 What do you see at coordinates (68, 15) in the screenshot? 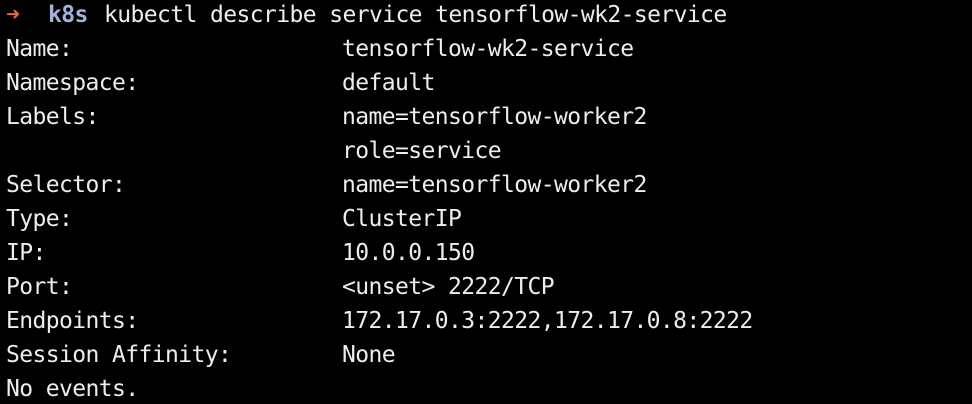
I see `prompt-context: k8s` at bounding box center [68, 15].